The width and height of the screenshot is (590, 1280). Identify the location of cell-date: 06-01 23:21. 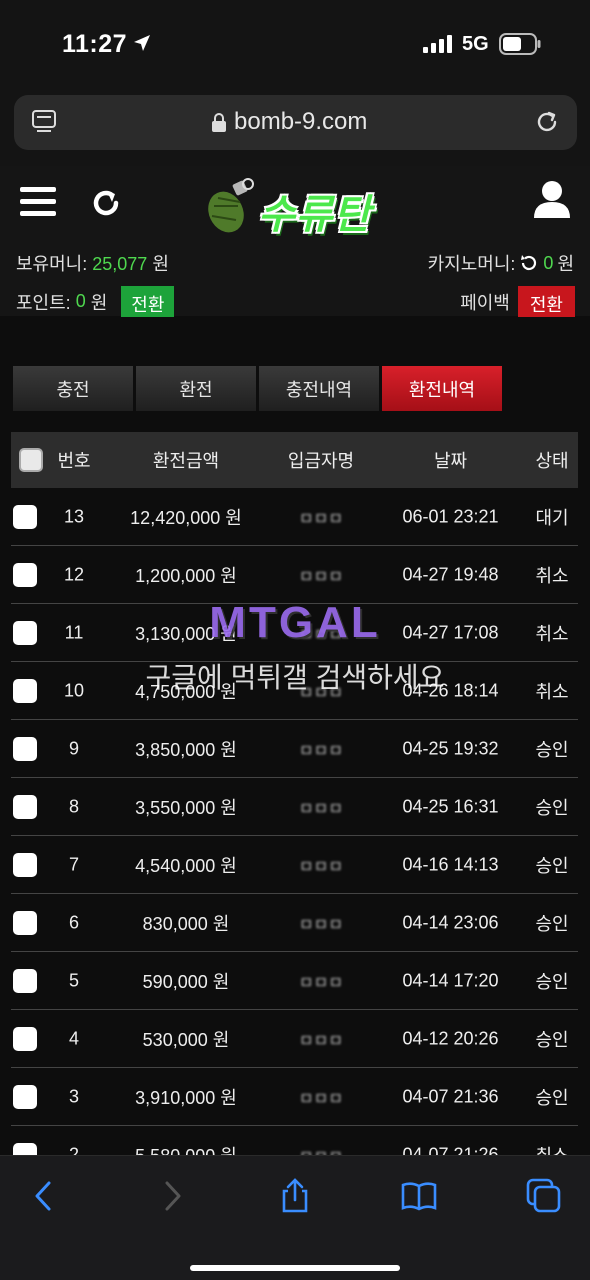
(450, 516).